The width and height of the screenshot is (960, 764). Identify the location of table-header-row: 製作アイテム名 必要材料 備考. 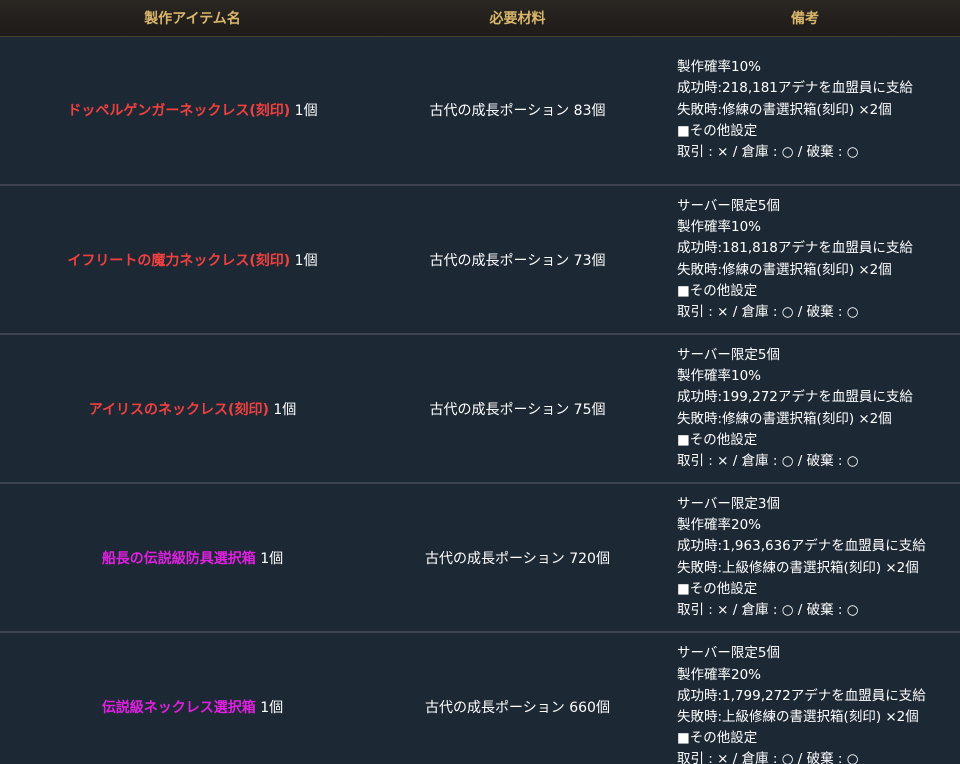
(480, 18).